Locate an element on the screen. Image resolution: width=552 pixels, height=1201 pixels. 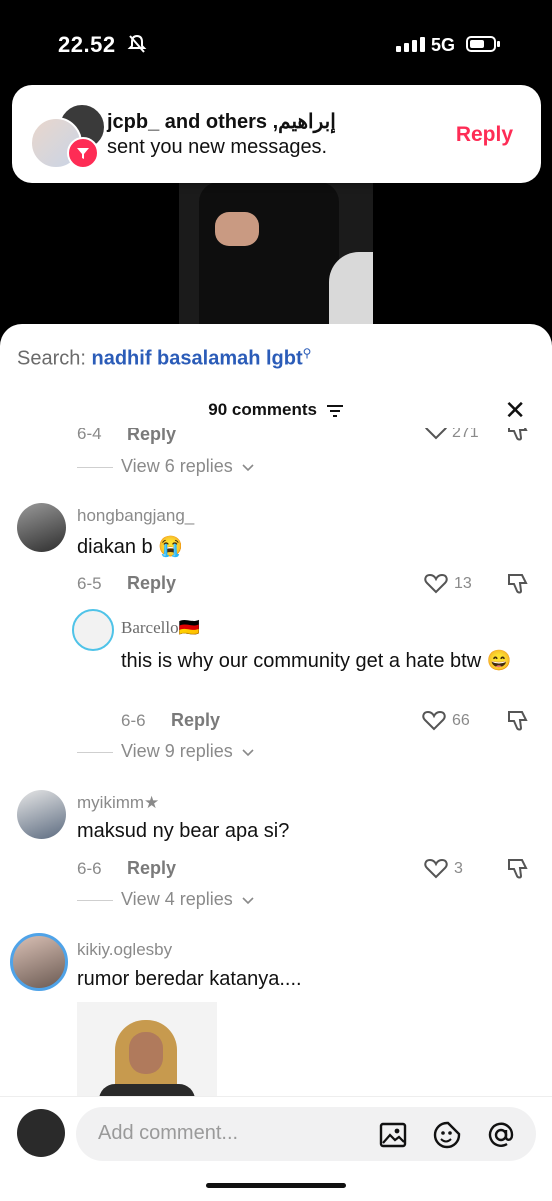
comment-text: diakan b 😭 is located at coordinates (130, 547).